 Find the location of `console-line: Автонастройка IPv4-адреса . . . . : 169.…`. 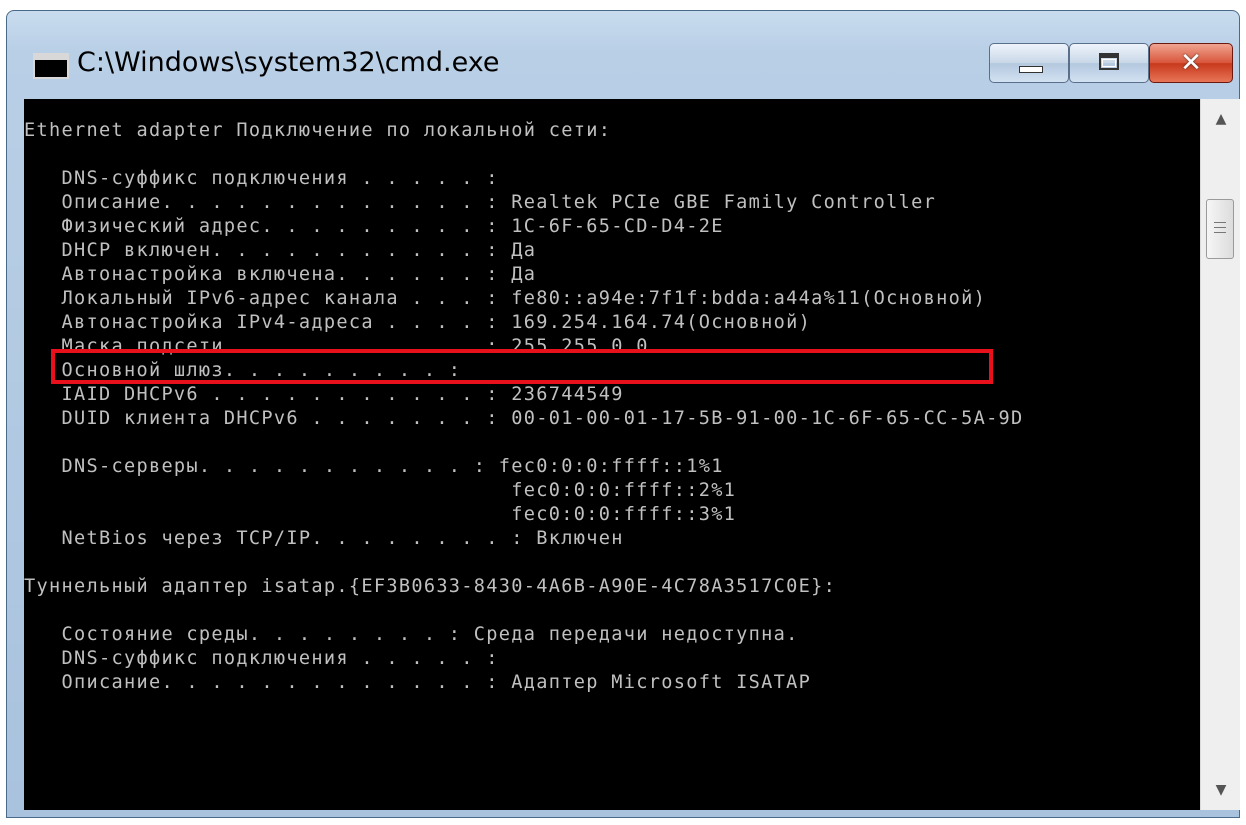

console-line: Автонастройка IPv4-адреса . . . . : 169.… is located at coordinates (418, 322).